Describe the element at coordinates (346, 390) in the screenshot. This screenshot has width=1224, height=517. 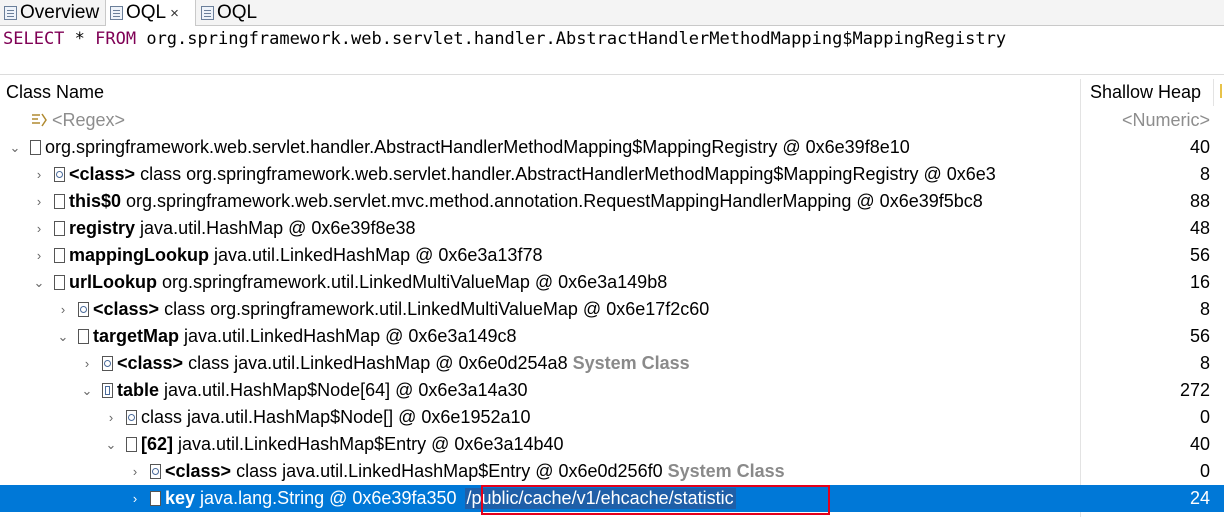
I see `object-description: java.util.HashMap$Node[64] @ 0x6e3a14a30` at that location.